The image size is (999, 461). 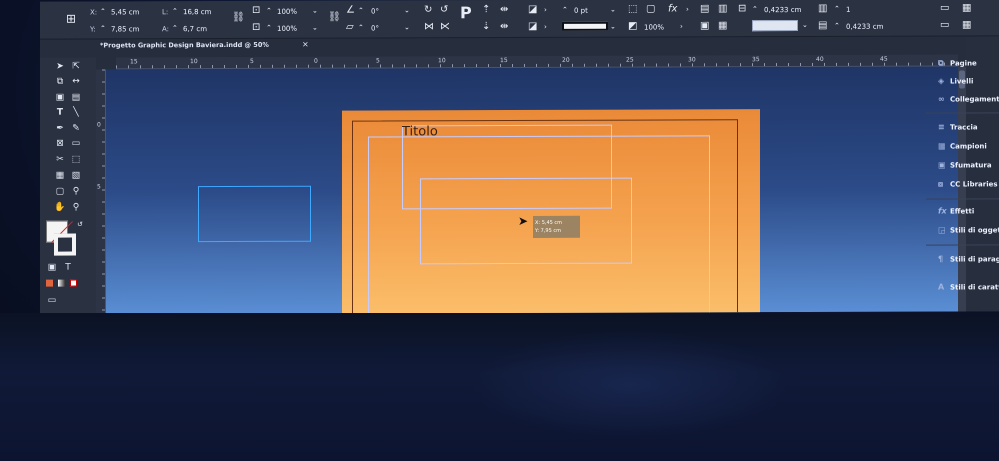 I want to click on opacity-chevron-icon: ›, so click(x=681, y=26).